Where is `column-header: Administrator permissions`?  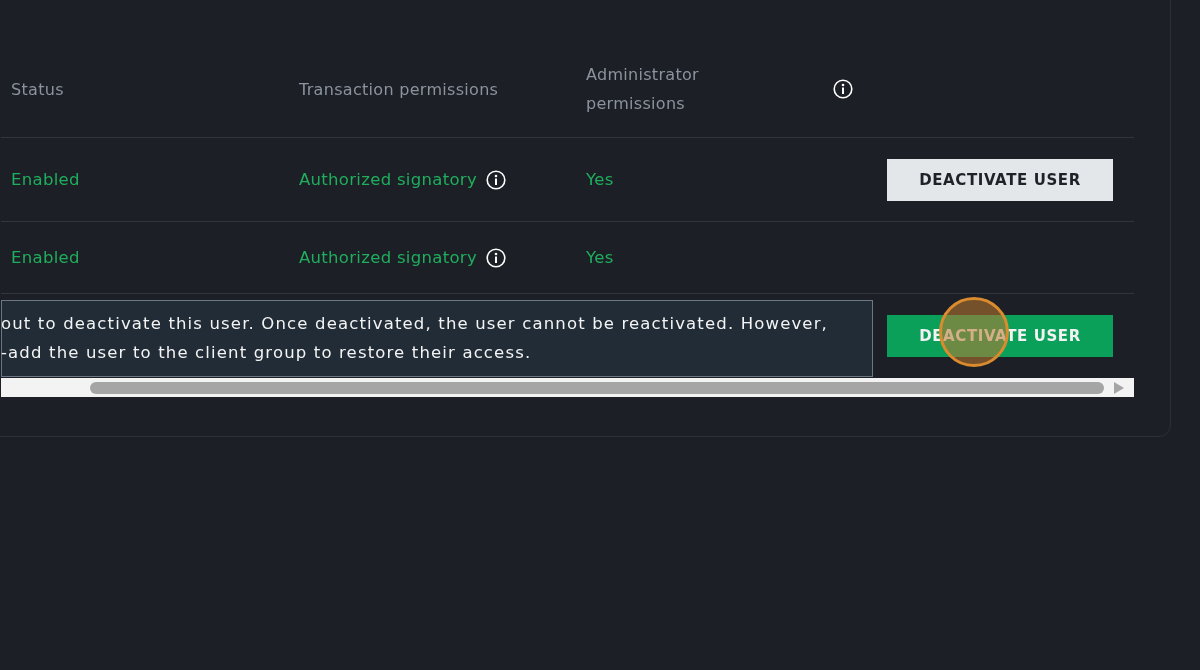 column-header: Administrator permissions is located at coordinates (643, 89).